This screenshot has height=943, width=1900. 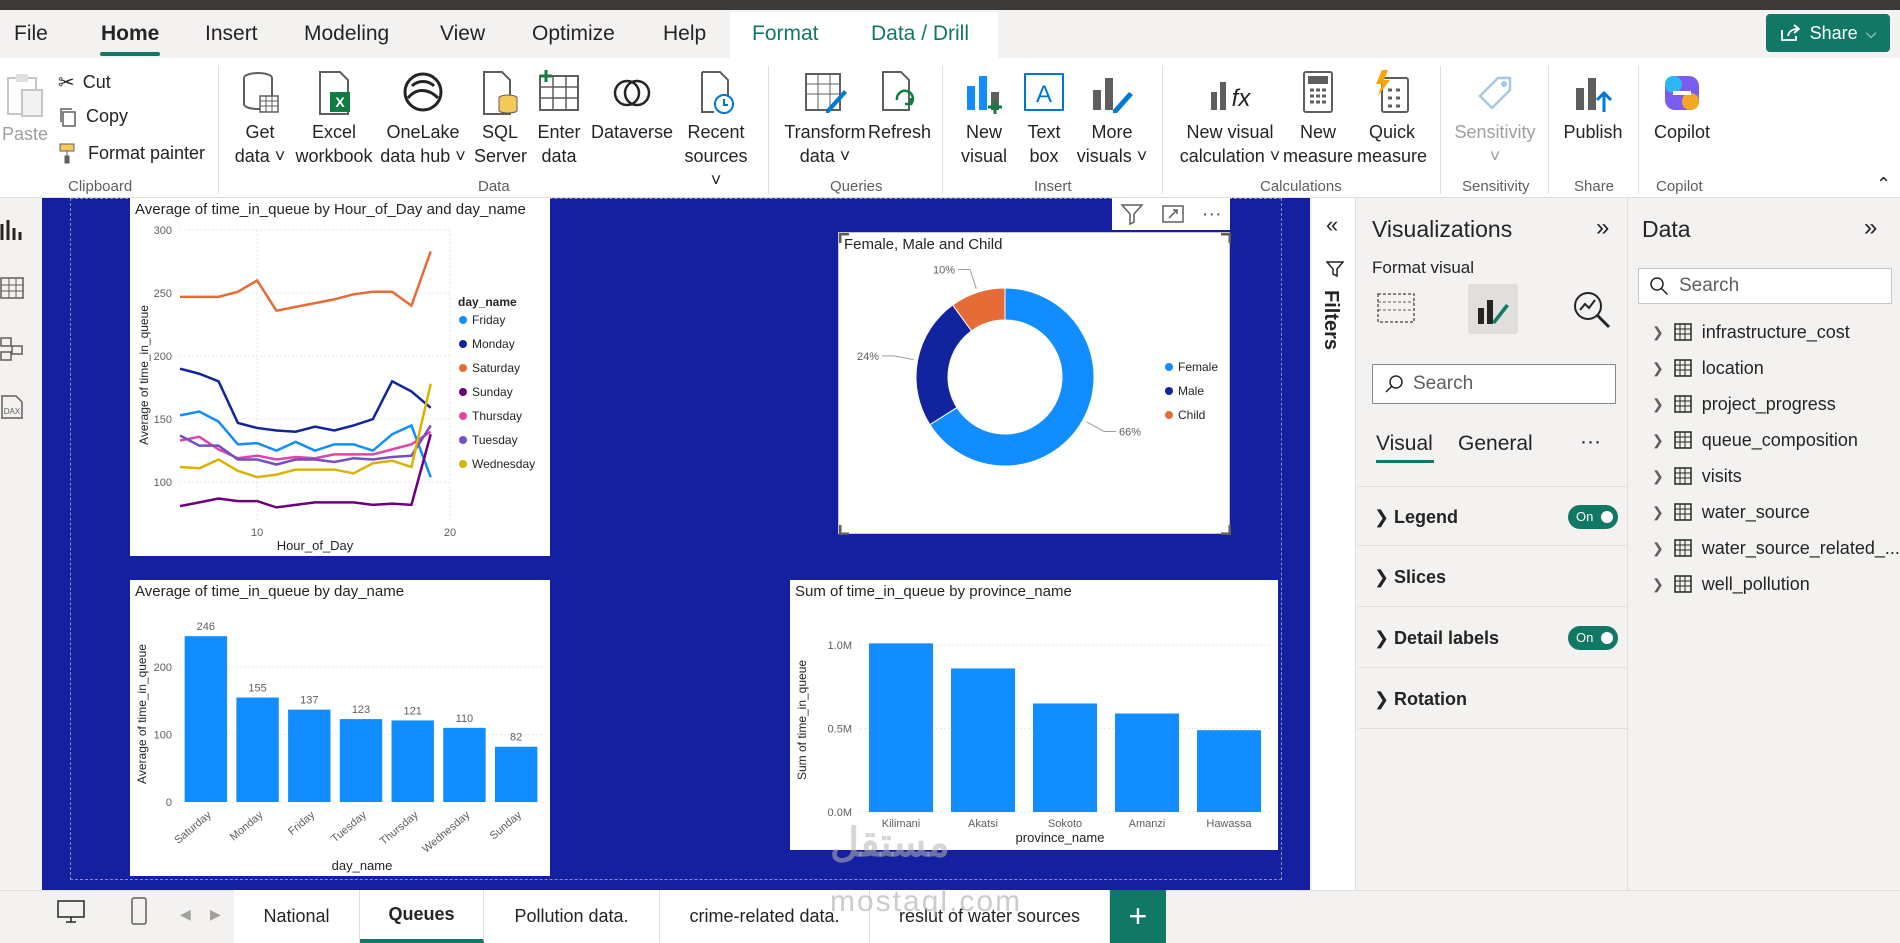 What do you see at coordinates (12, 288) in the screenshot?
I see `table-view-icon` at bounding box center [12, 288].